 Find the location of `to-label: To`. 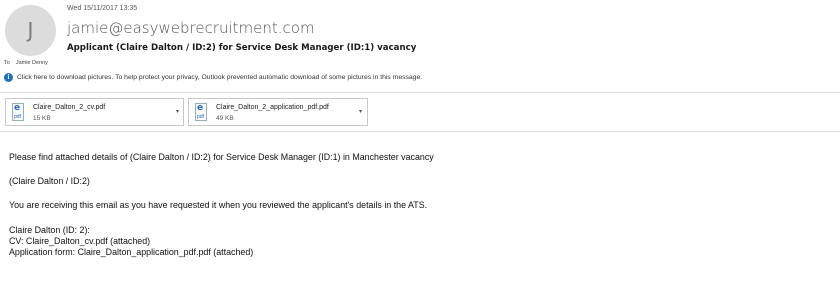

to-label: To is located at coordinates (7, 63).